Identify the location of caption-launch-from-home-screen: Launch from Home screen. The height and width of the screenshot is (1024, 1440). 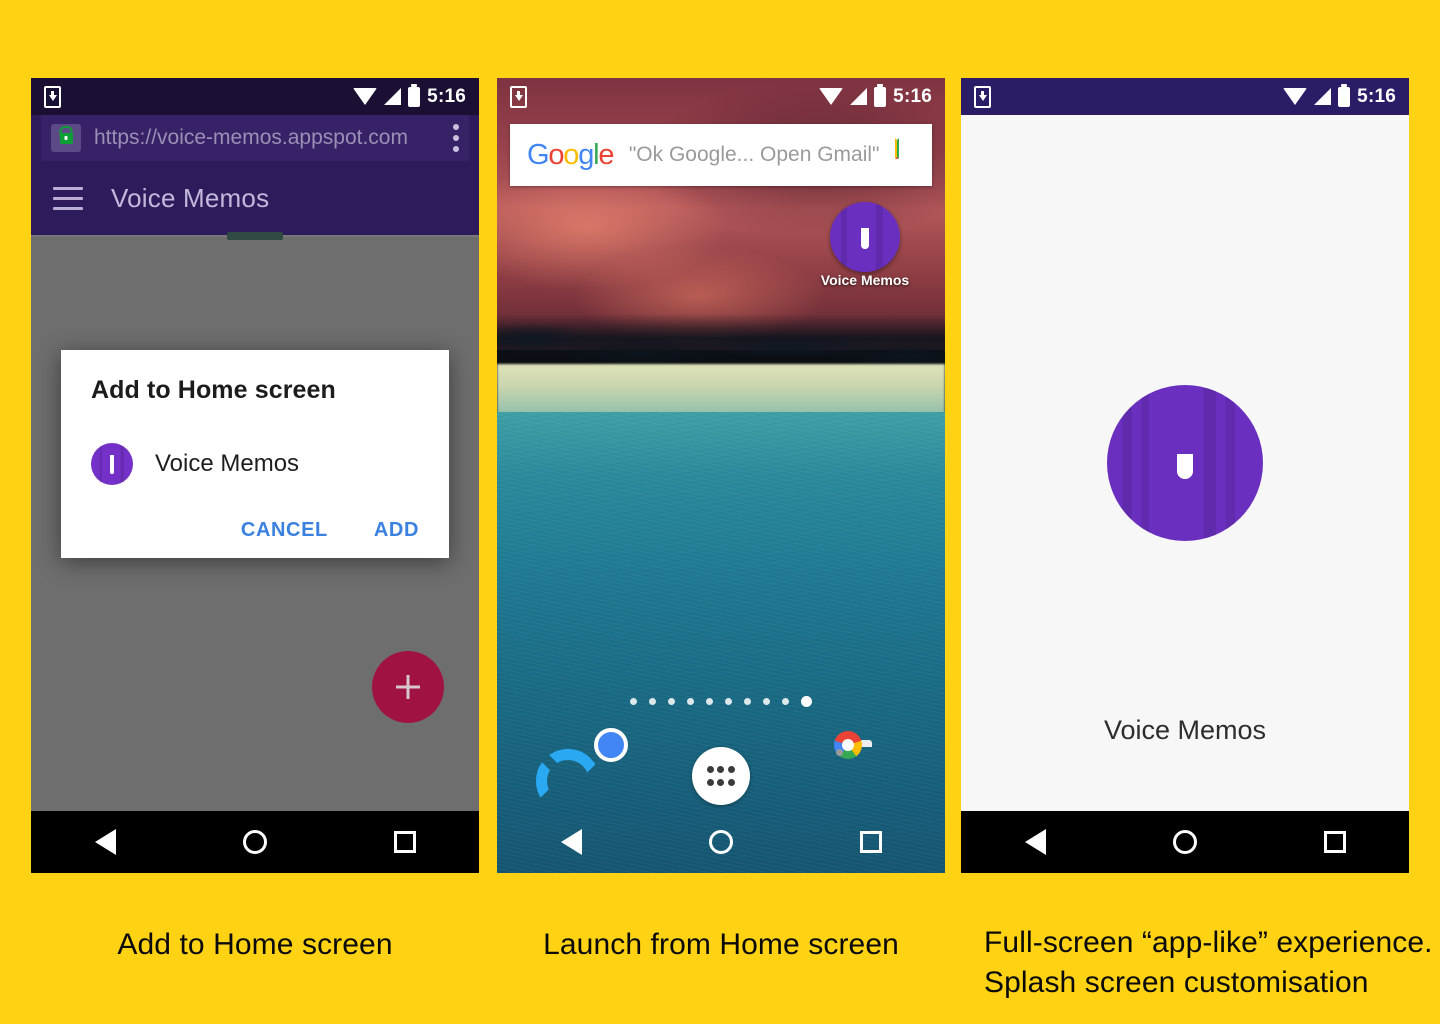
(721, 944).